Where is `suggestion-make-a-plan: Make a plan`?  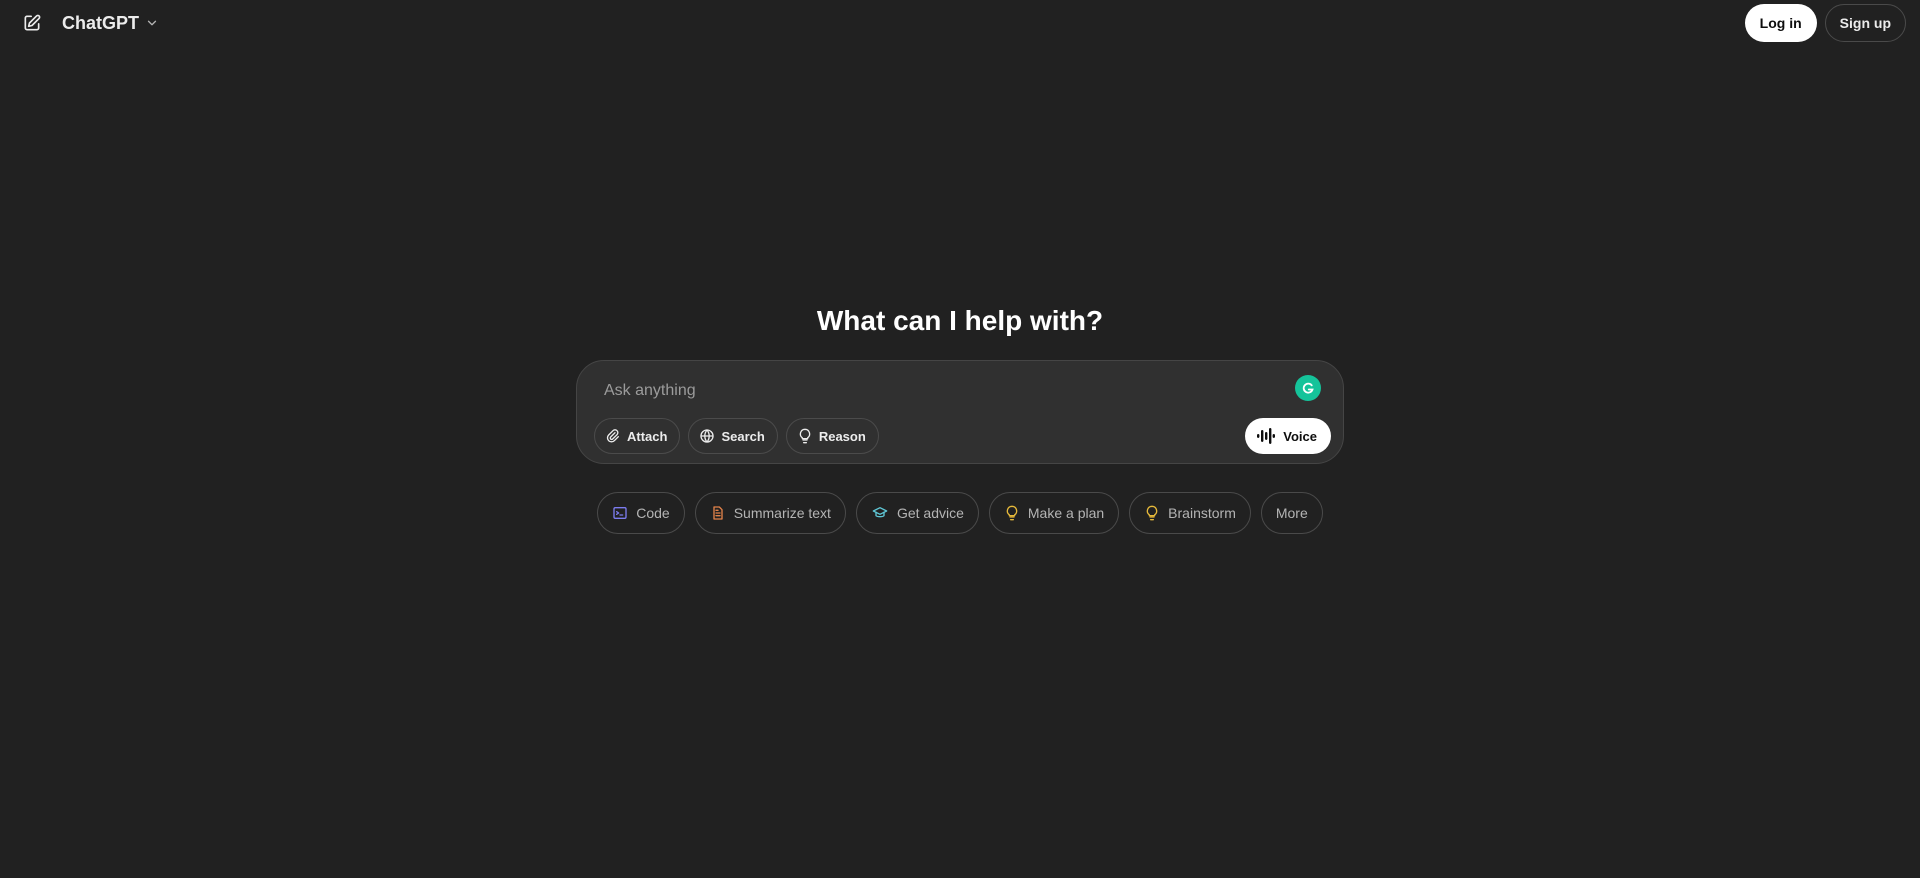
suggestion-make-a-plan: Make a plan is located at coordinates (1054, 513).